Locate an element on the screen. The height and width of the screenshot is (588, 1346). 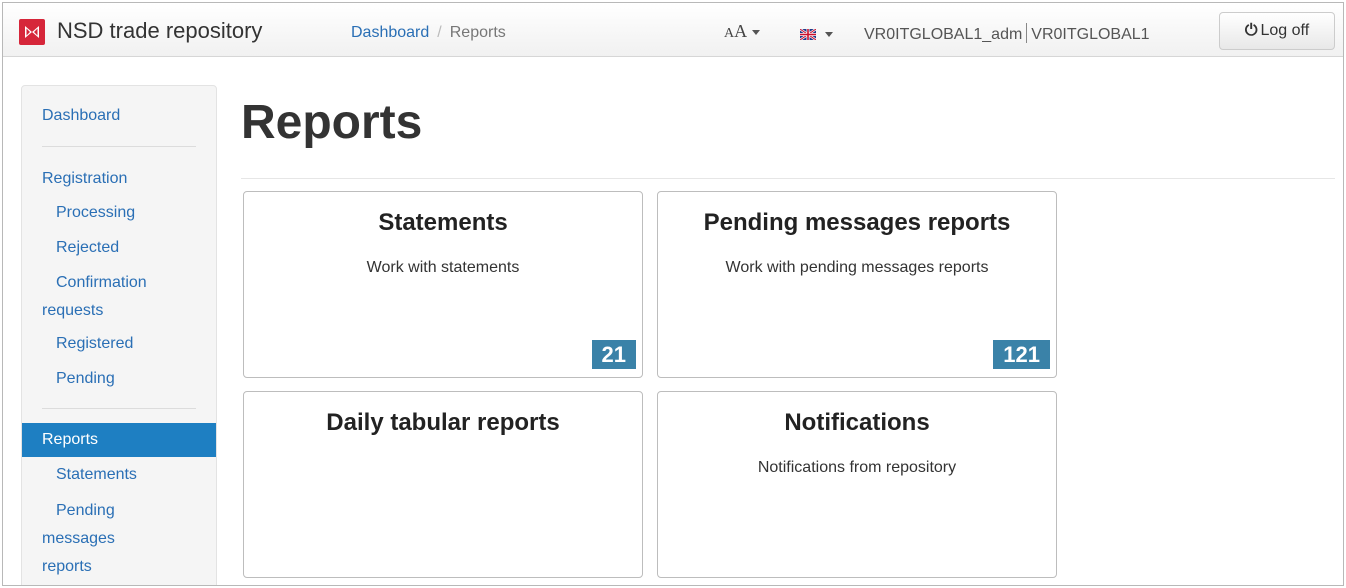
page-title: Reports is located at coordinates (332, 122).